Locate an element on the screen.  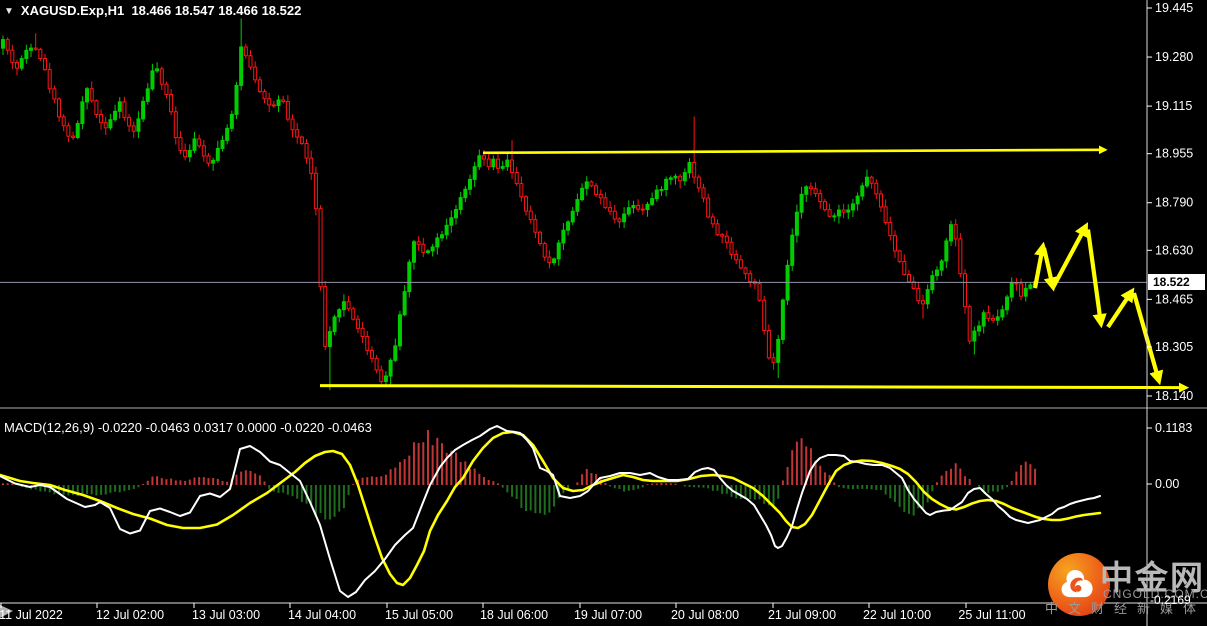
price-tick-label: 18.790 is located at coordinates (1174, 203).